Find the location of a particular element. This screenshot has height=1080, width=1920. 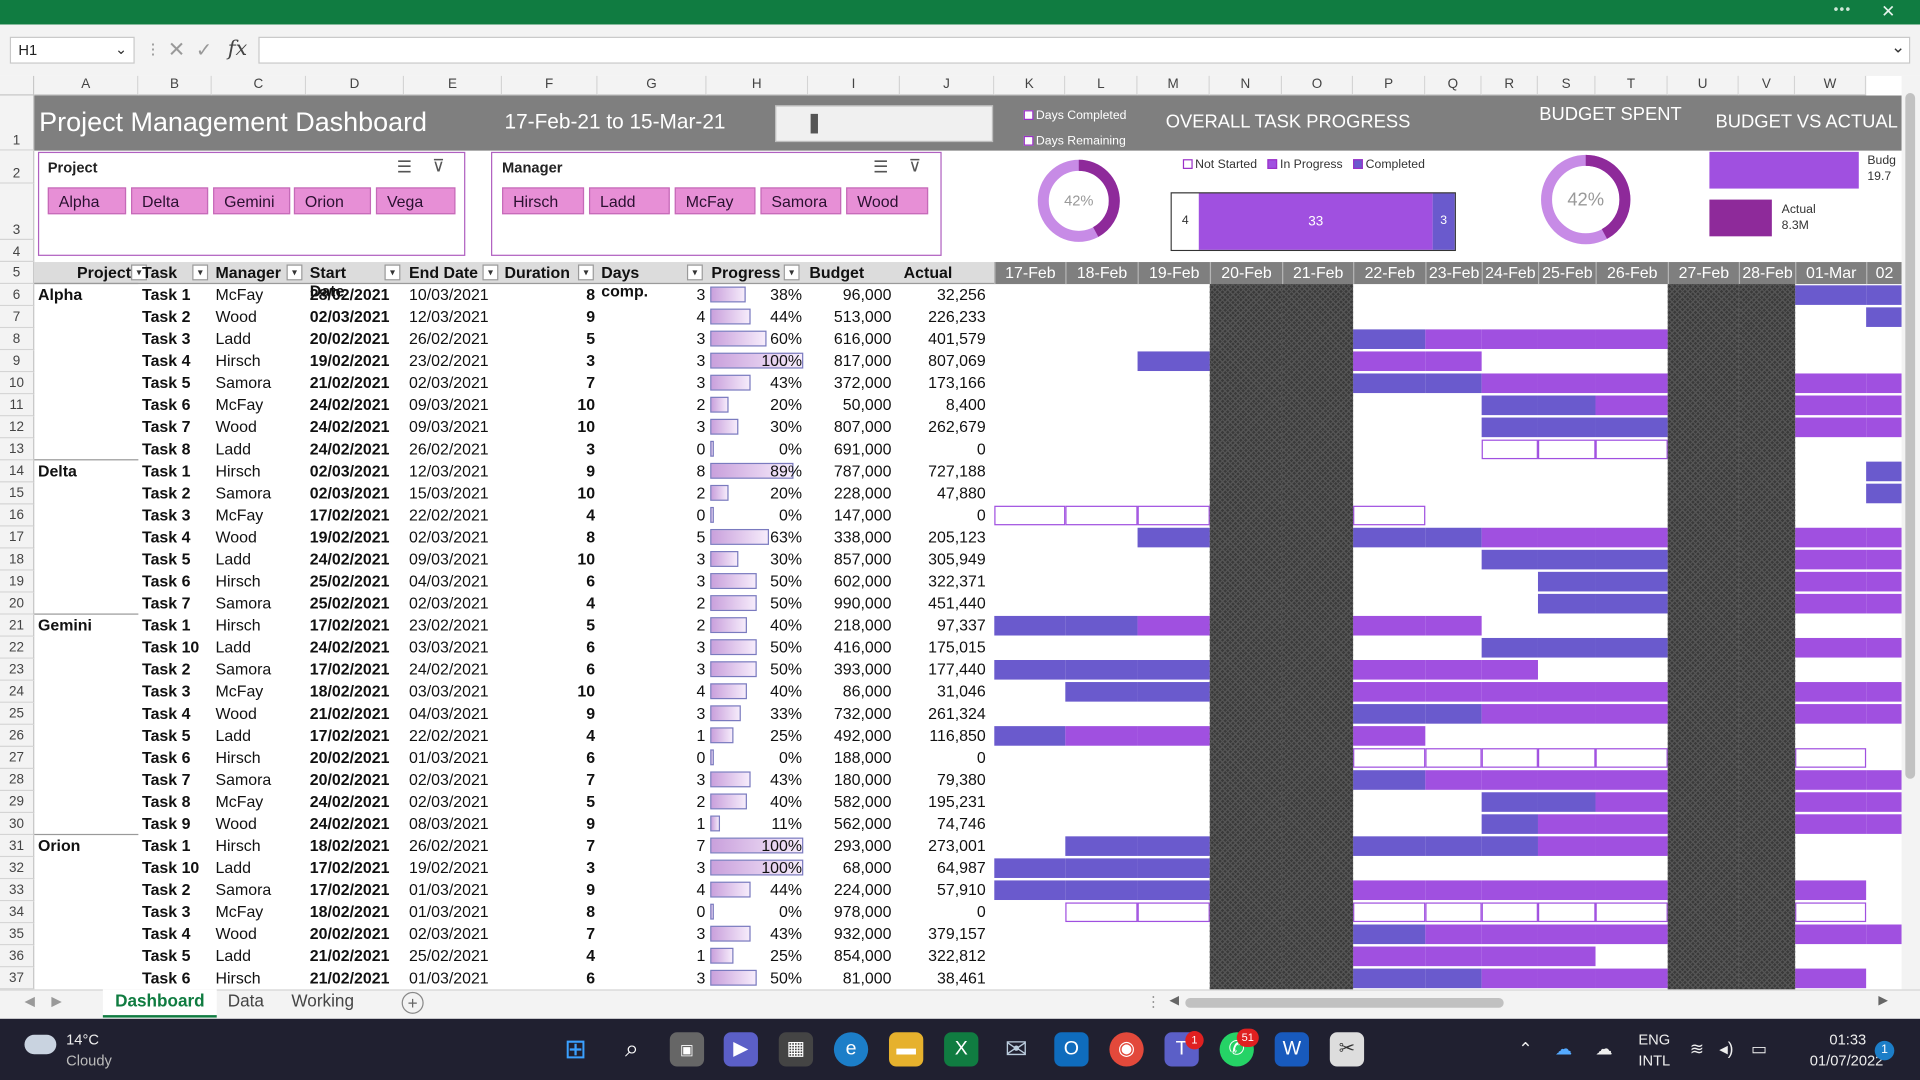

row-header: 15 is located at coordinates (17, 493).